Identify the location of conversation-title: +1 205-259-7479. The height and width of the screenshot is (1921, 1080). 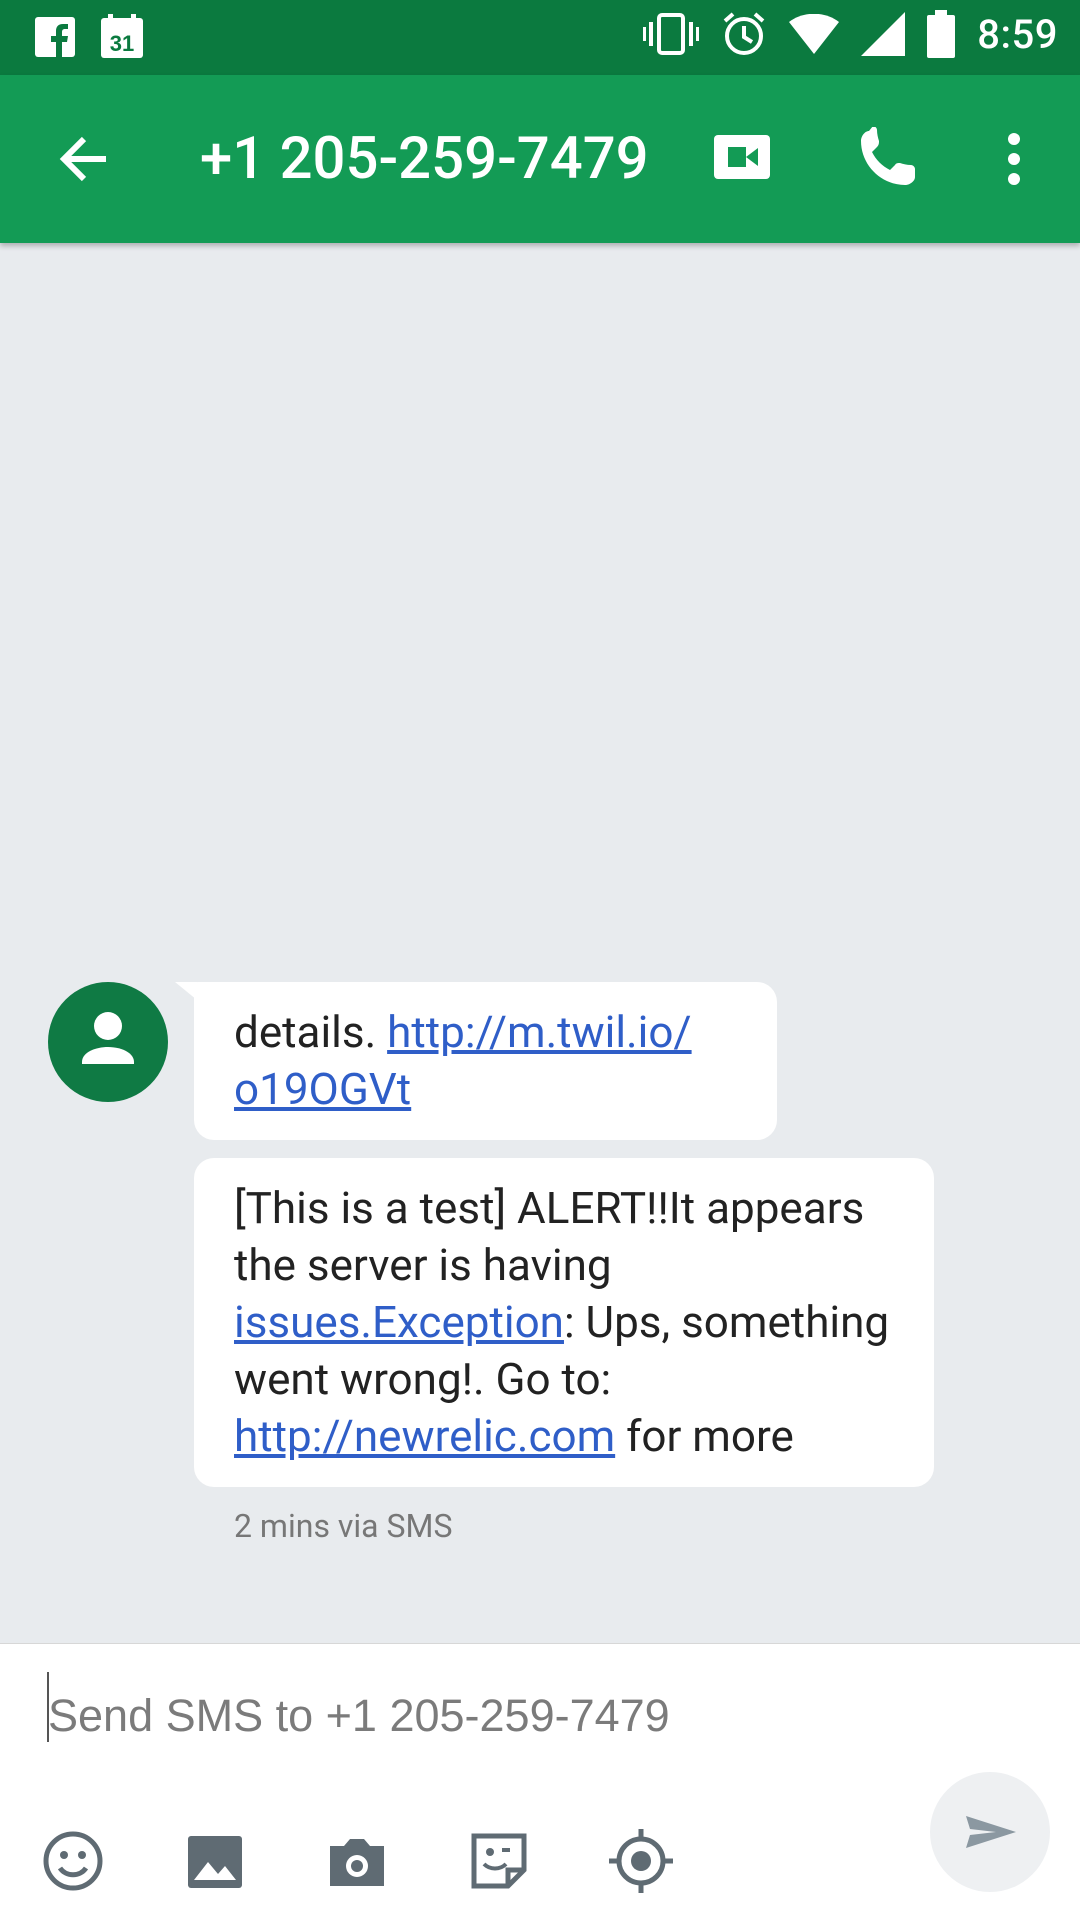
(424, 159).